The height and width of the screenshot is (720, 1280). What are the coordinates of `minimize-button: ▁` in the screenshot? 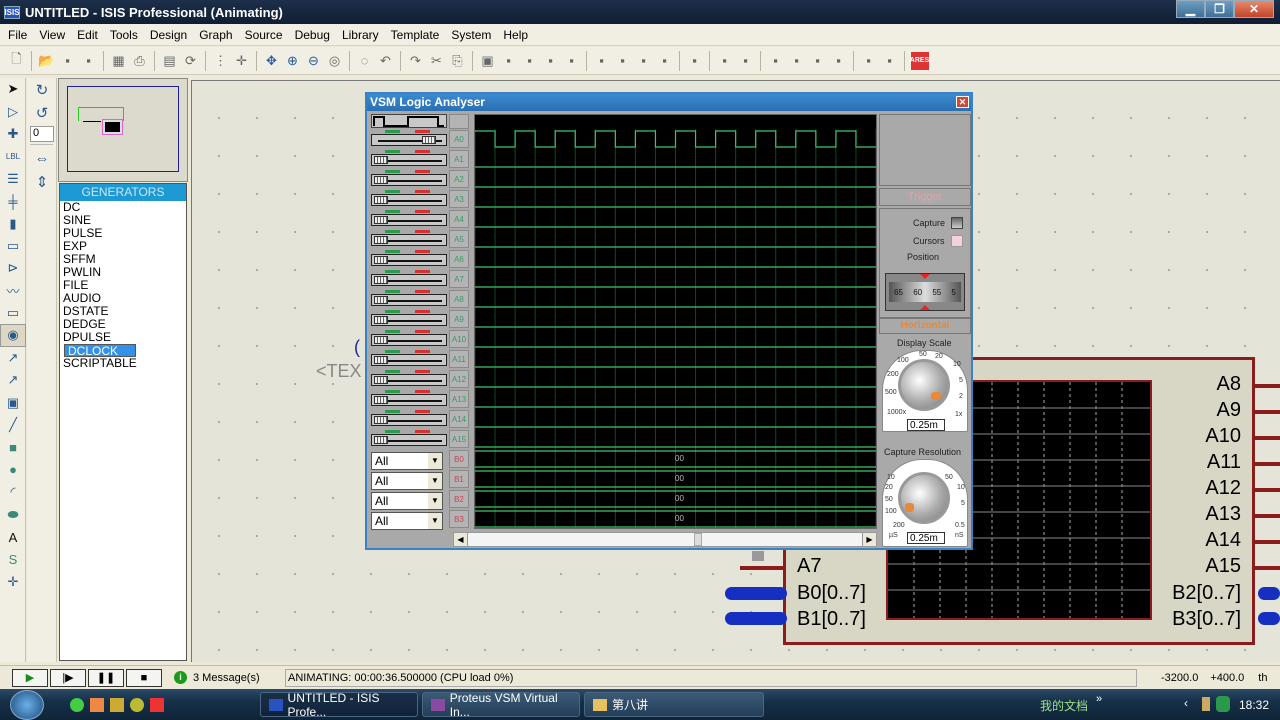 It's located at (1190, 9).